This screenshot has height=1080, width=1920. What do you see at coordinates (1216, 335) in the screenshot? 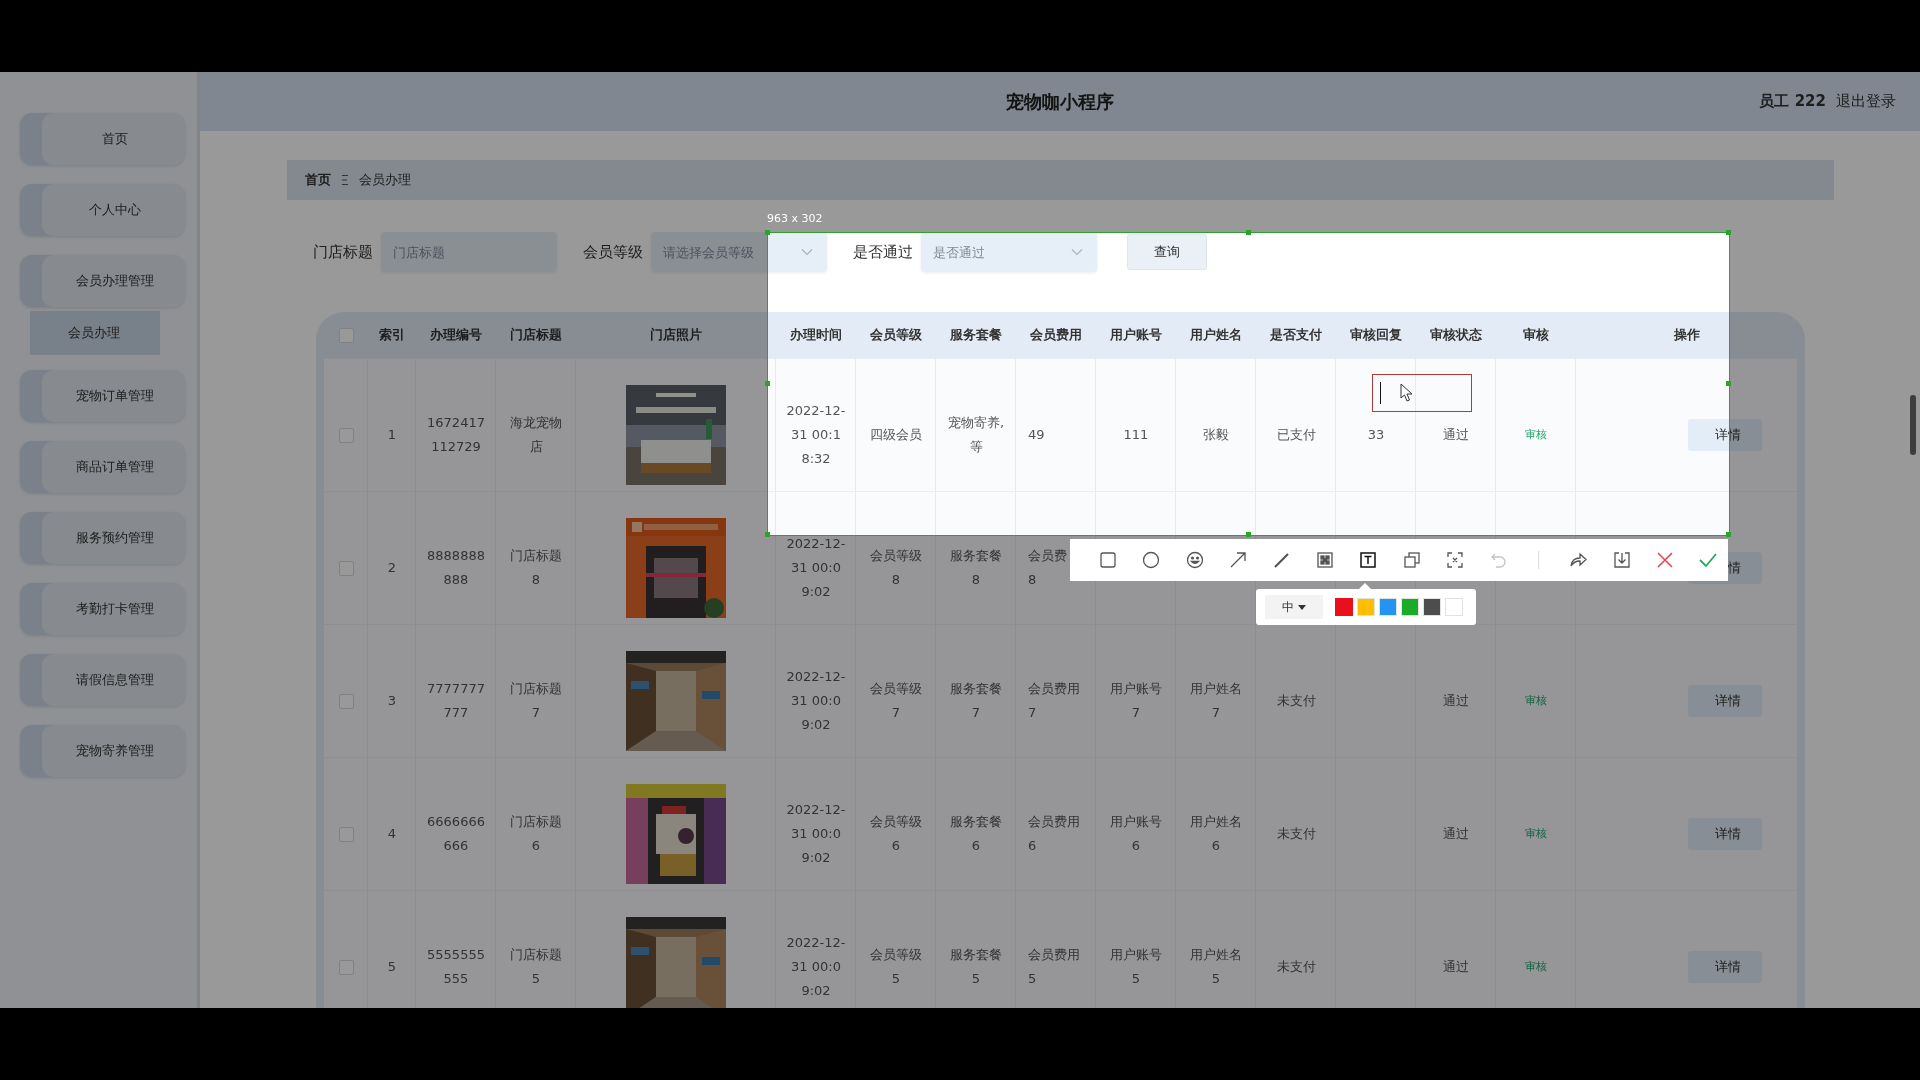
I see `column-header: 用户姓名` at bounding box center [1216, 335].